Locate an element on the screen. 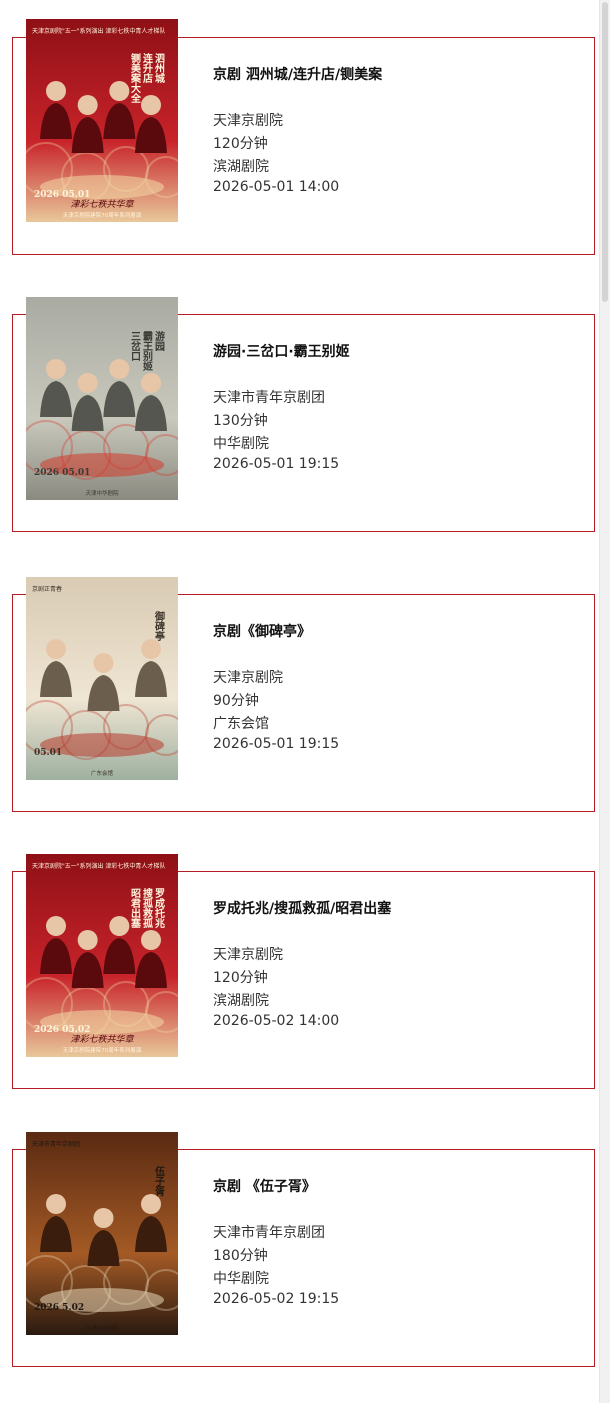 The width and height of the screenshot is (610, 1403). show-duration: 130分钟 is located at coordinates (240, 421).